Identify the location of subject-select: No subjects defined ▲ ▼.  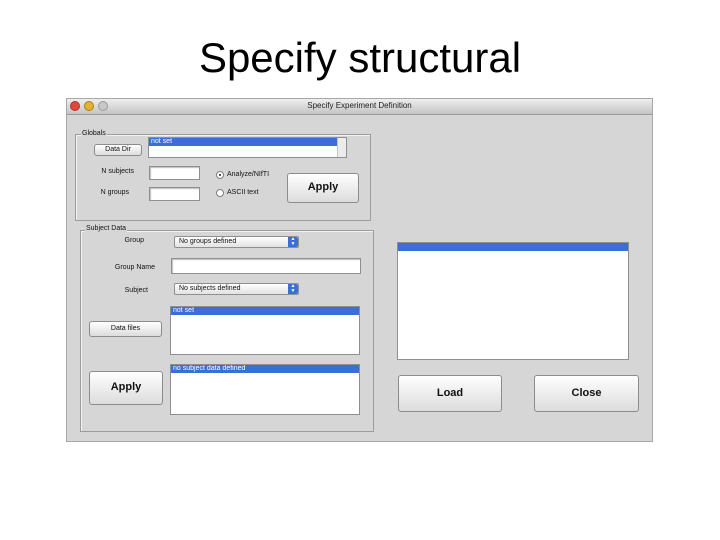
(236, 289).